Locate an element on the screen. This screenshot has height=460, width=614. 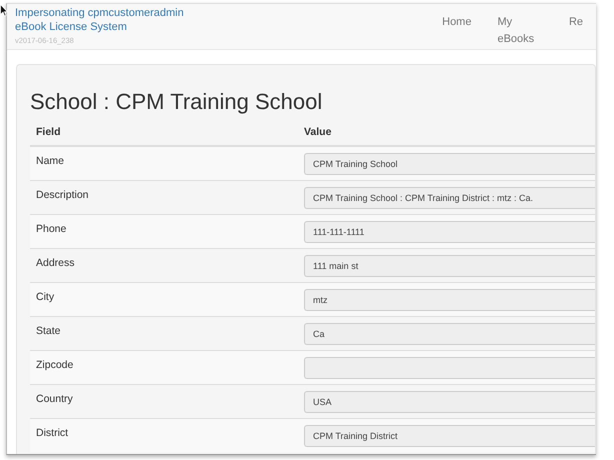
field-label: Name is located at coordinates (50, 161).